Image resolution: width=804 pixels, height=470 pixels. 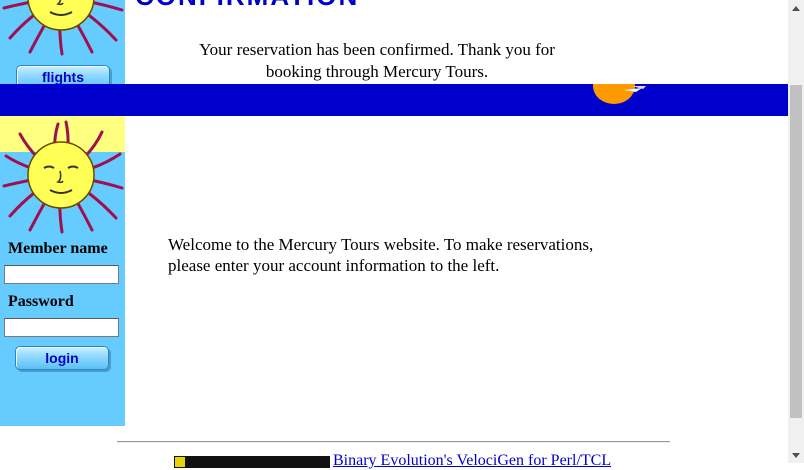 I want to click on member-name-input, so click(x=61, y=274).